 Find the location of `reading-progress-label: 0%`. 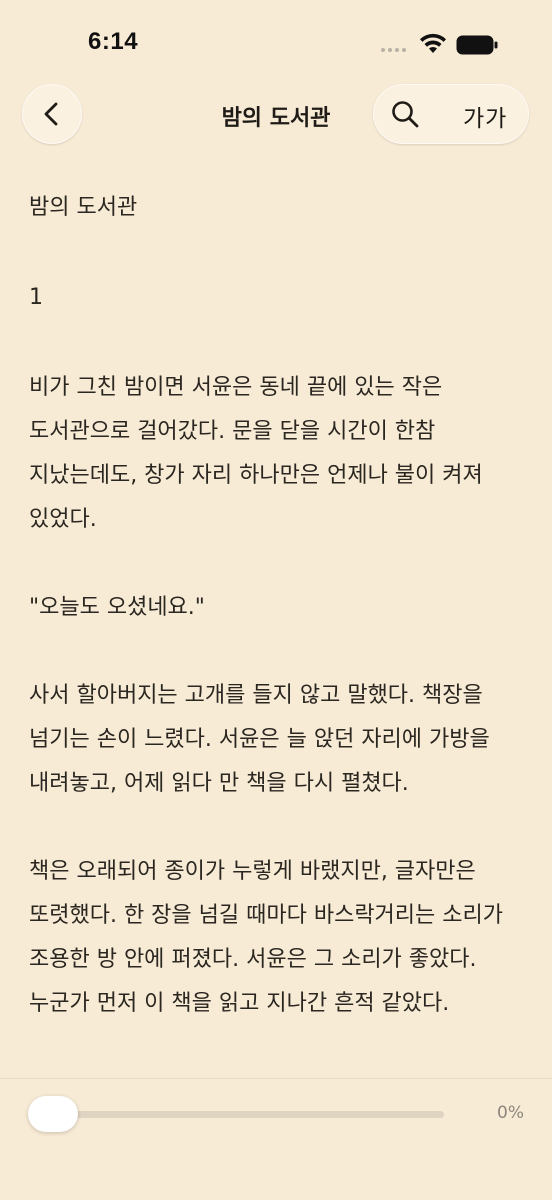

reading-progress-label: 0% is located at coordinates (510, 1113).